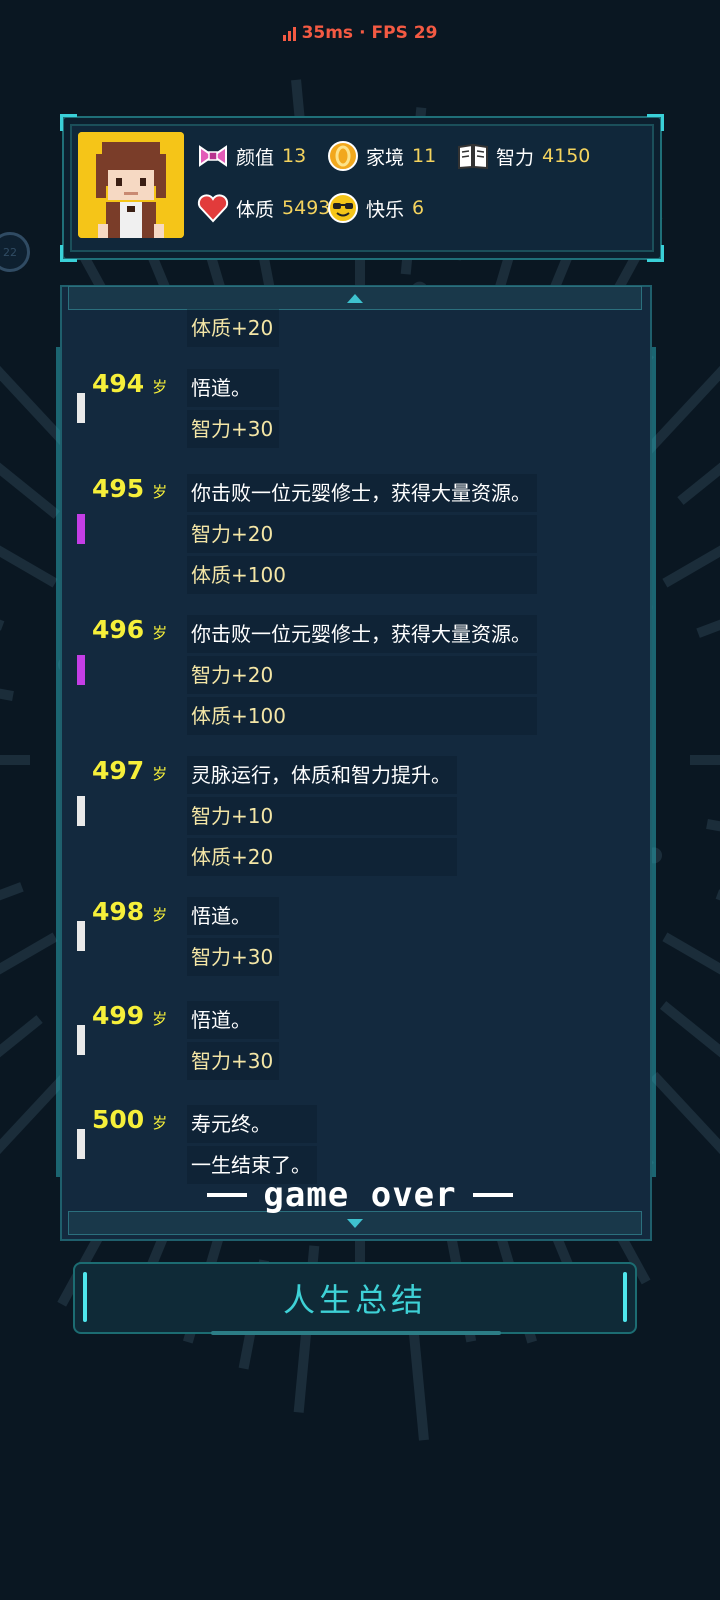  Describe the element at coordinates (343, 208) in the screenshot. I see `sunglasses-face-icon` at that location.